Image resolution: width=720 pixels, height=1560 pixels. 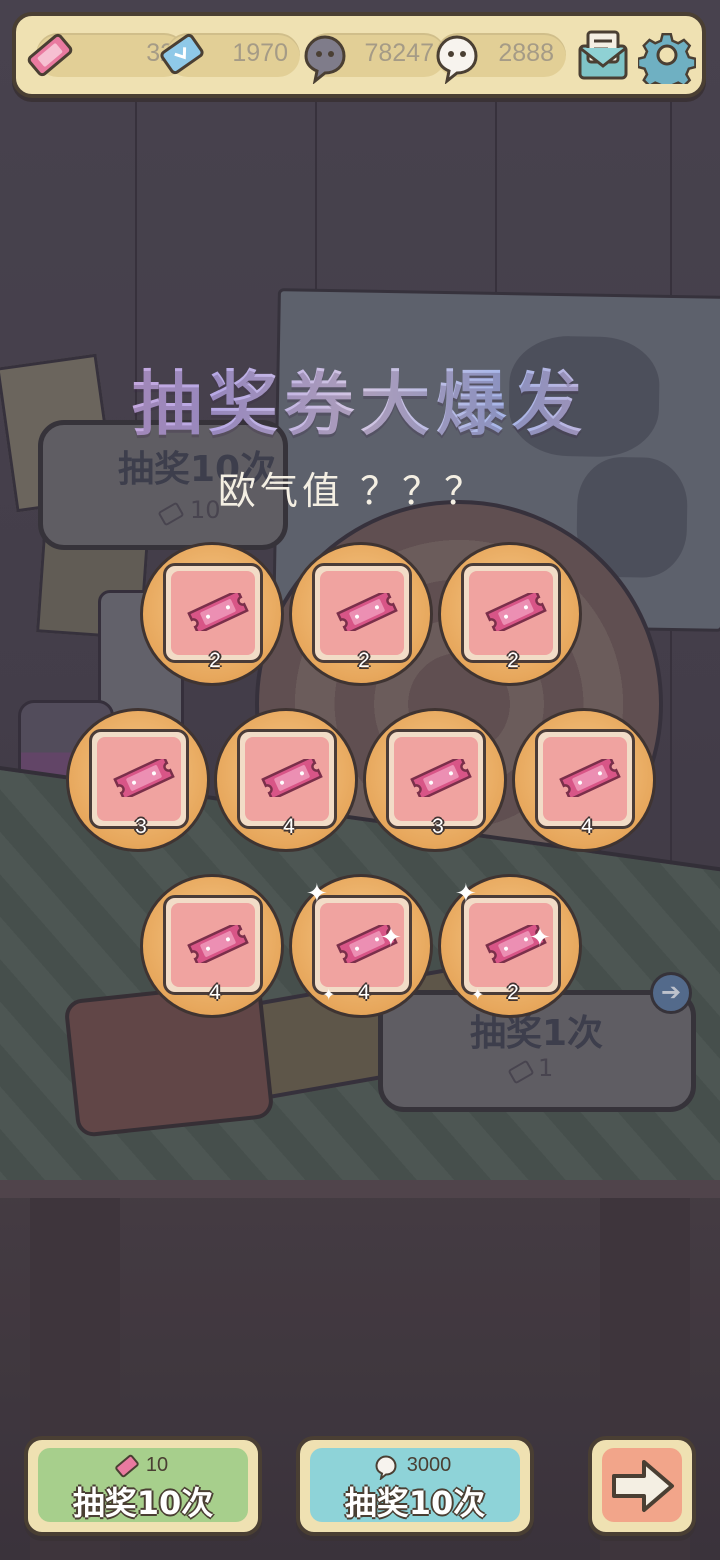 What do you see at coordinates (325, 59) in the screenshot?
I see `gray-ghost-icon` at bounding box center [325, 59].